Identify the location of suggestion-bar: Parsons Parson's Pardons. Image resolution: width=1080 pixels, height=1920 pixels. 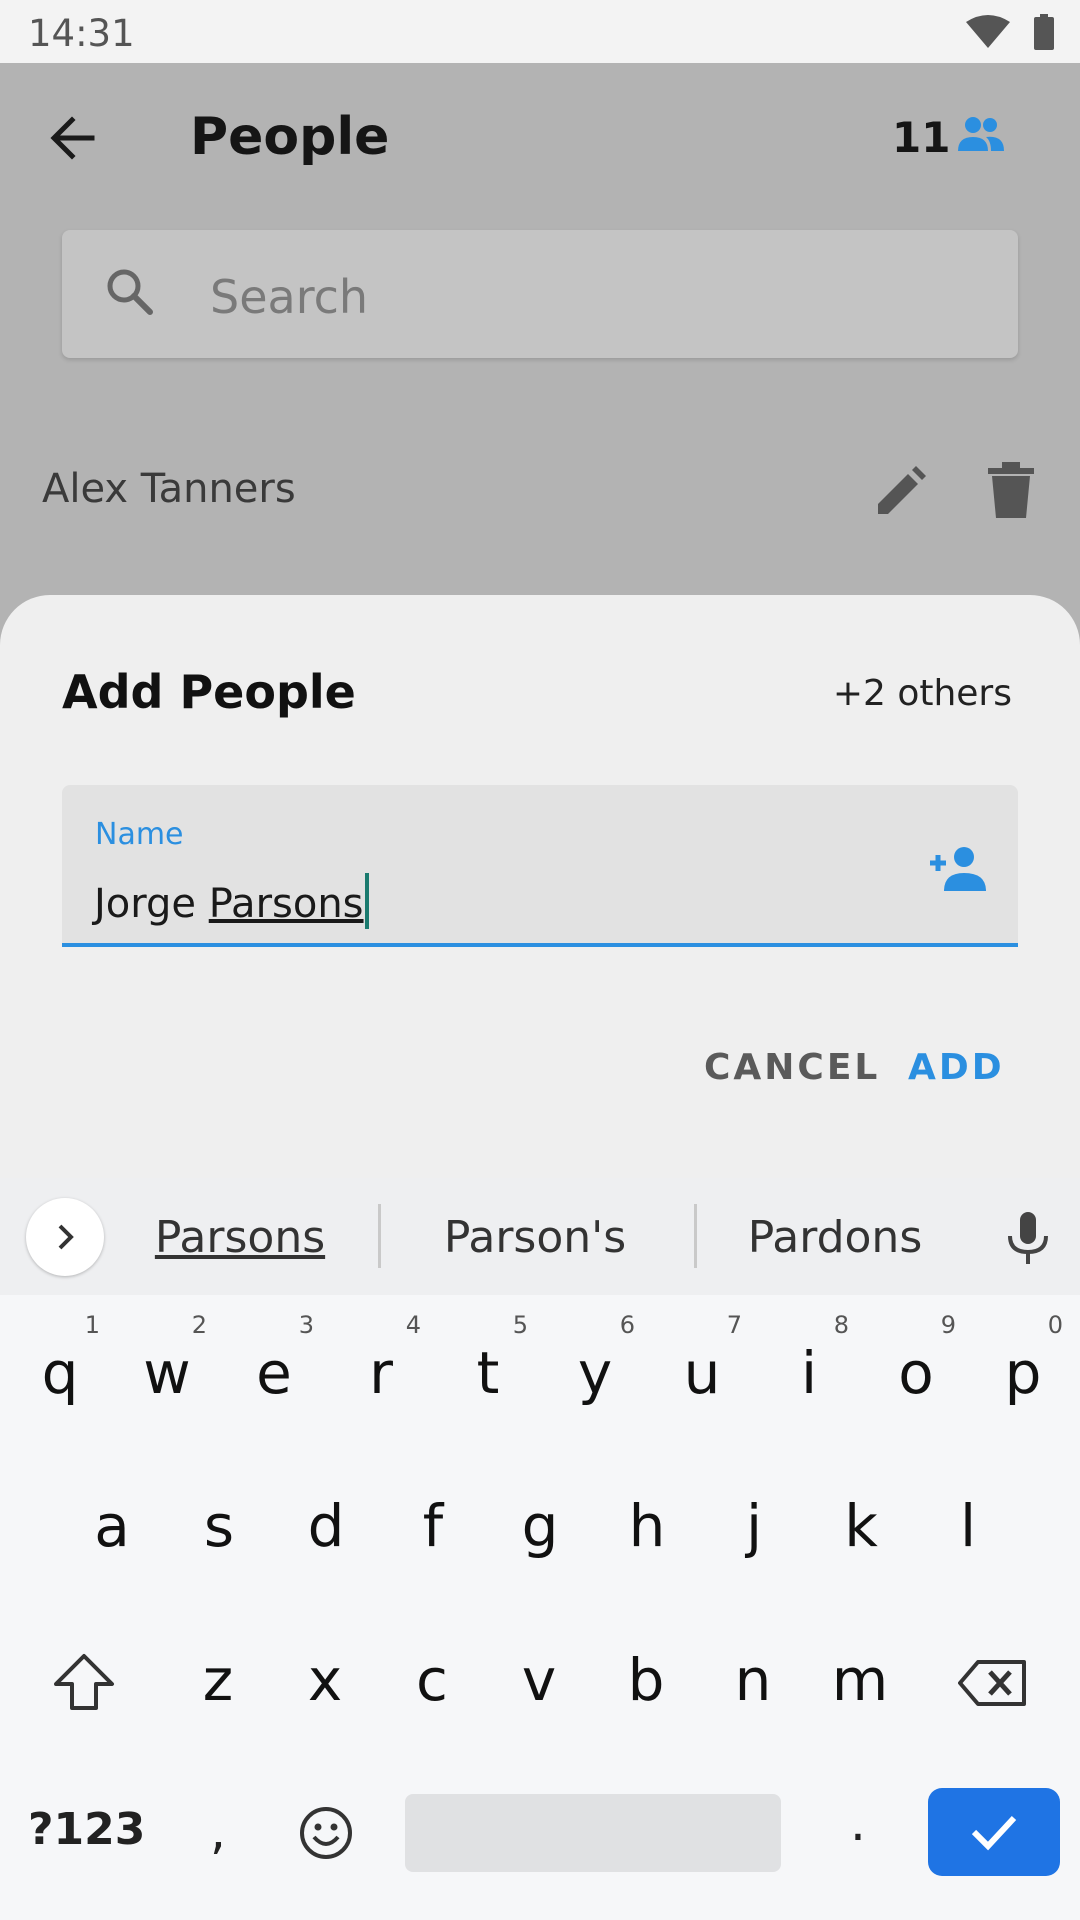
(540, 1236).